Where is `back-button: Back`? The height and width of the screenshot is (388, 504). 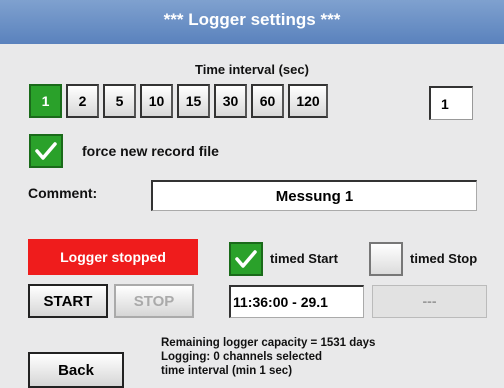
back-button: Back is located at coordinates (76, 370).